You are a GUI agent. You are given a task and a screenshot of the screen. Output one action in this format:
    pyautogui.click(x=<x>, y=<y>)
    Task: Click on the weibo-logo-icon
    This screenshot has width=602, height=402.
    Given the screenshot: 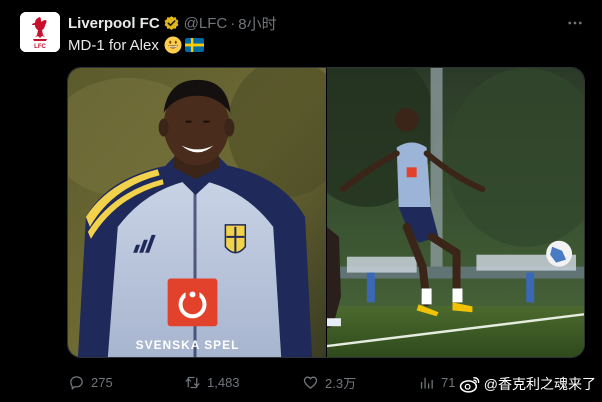 What is the action you would take?
    pyautogui.click(x=469, y=385)
    